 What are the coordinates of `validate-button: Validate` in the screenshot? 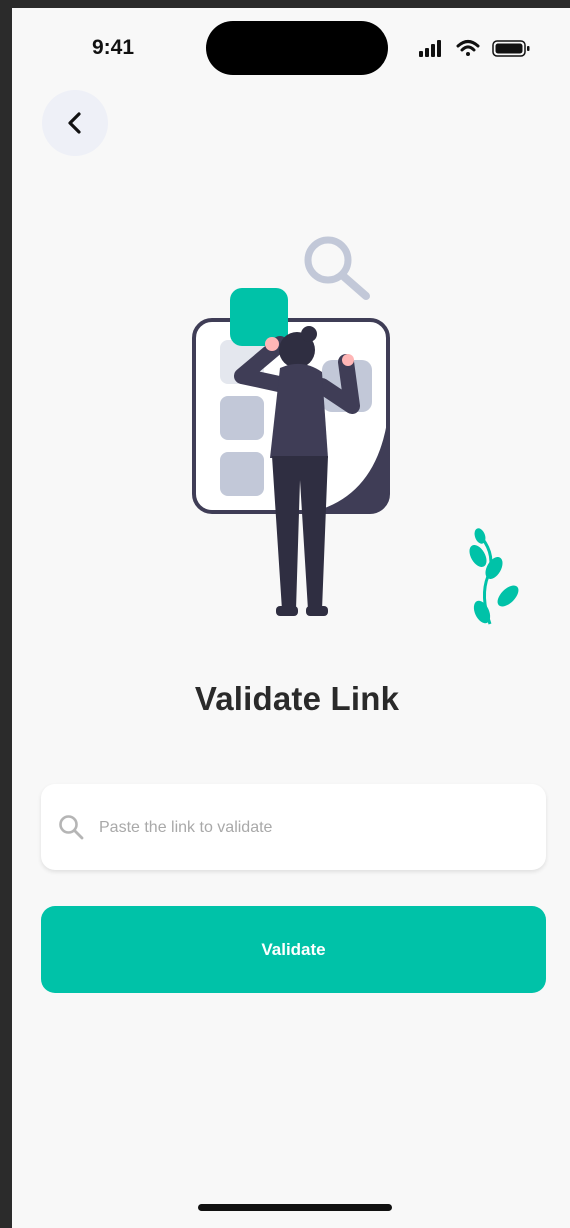 It's located at (293, 949).